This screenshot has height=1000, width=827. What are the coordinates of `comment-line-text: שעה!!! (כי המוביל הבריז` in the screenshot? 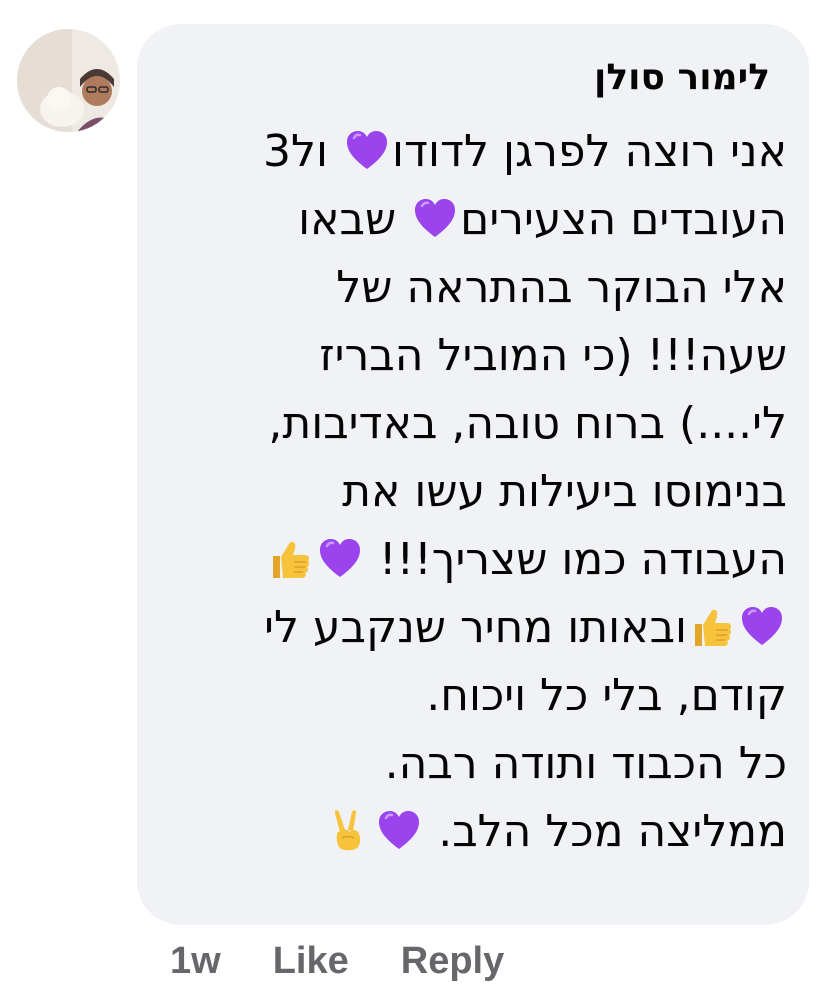 It's located at (553, 355).